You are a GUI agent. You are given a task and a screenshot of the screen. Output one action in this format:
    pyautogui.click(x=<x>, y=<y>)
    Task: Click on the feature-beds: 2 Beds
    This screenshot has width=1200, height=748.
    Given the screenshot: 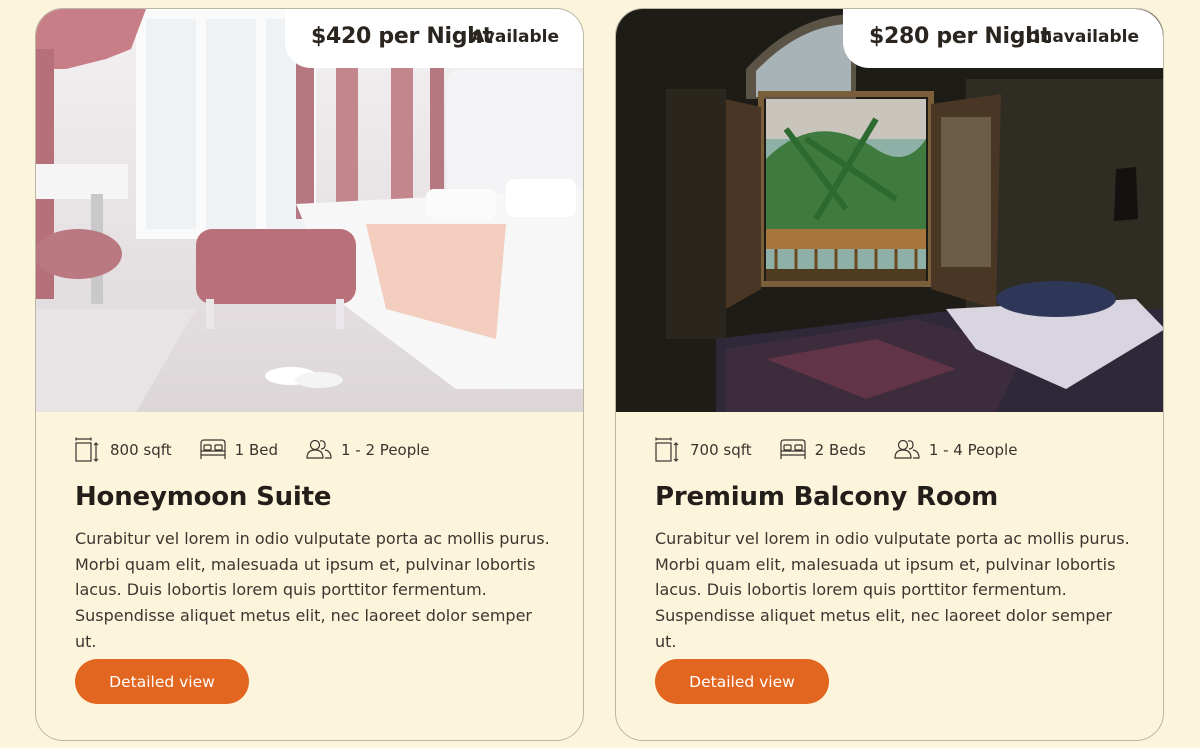 What is the action you would take?
    pyautogui.click(x=823, y=450)
    